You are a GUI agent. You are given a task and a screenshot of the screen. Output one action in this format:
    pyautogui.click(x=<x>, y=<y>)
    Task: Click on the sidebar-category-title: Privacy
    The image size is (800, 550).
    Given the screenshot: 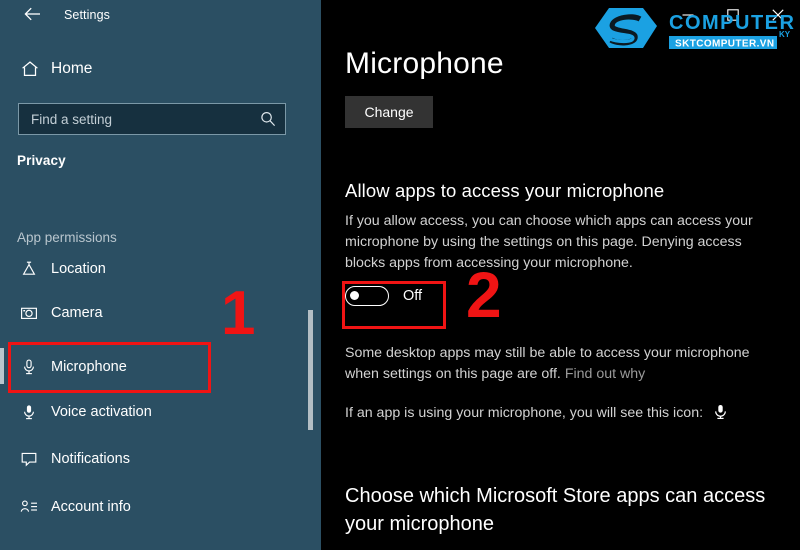 What is the action you would take?
    pyautogui.click(x=41, y=160)
    